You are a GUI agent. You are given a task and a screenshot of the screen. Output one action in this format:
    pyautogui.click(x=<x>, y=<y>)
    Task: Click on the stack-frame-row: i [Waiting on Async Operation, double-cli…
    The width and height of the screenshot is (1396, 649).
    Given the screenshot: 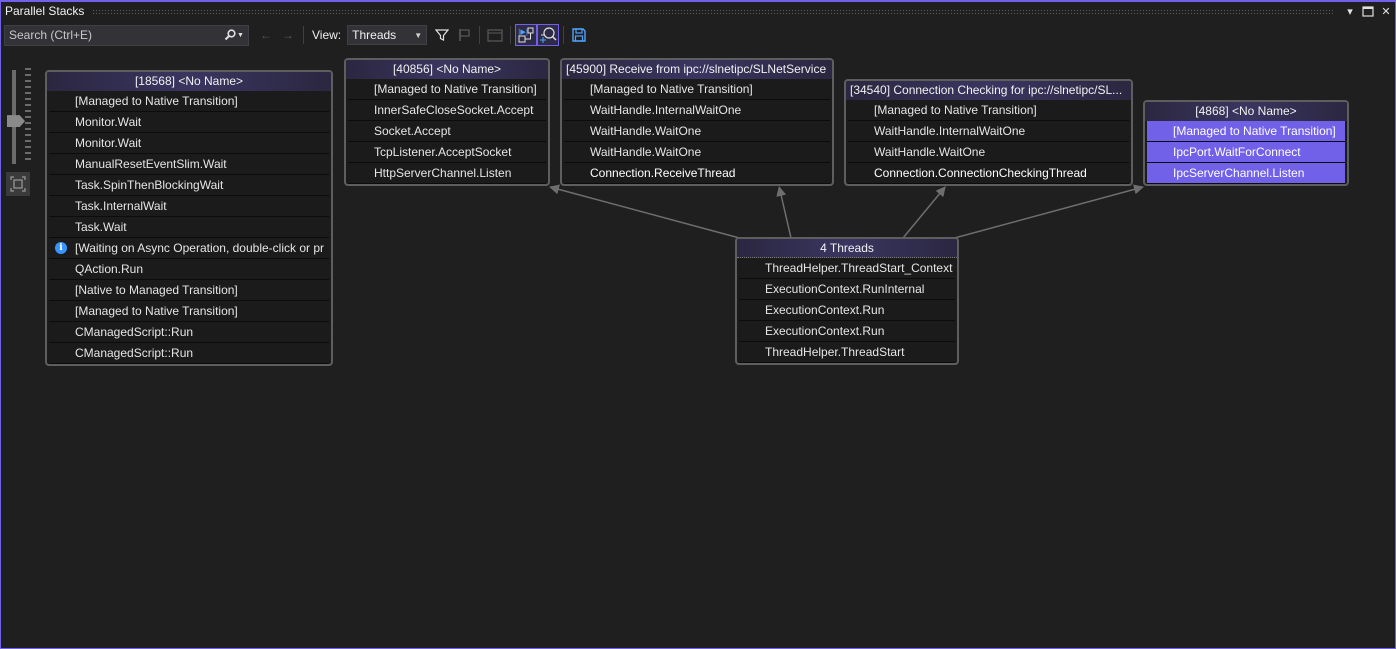 What is the action you would take?
    pyautogui.click(x=189, y=248)
    